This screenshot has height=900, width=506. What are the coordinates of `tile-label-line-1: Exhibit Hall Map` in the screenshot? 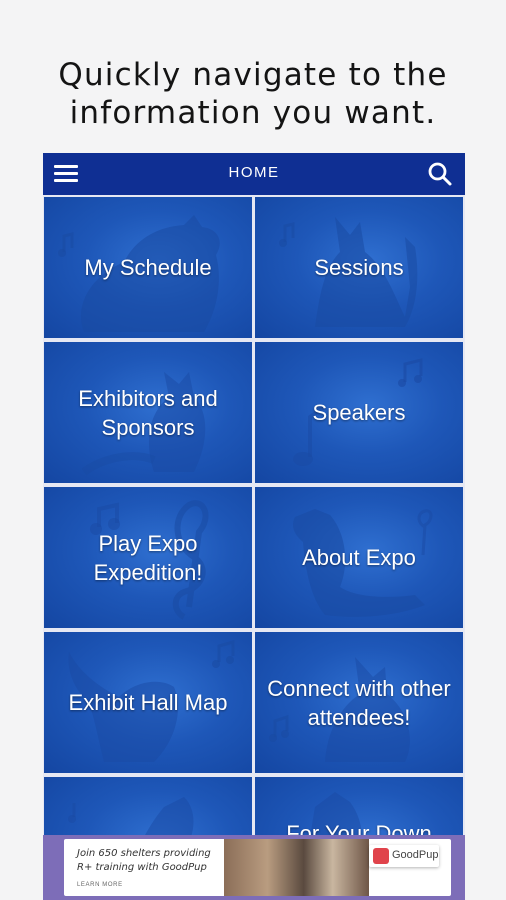 It's located at (148, 702).